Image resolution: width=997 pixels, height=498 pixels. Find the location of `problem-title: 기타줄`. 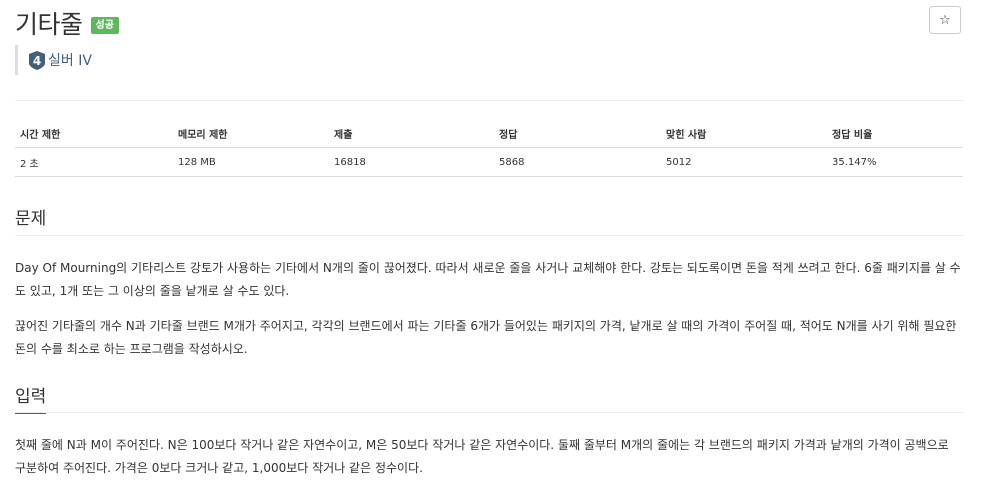

problem-title: 기타줄 is located at coordinates (49, 24).